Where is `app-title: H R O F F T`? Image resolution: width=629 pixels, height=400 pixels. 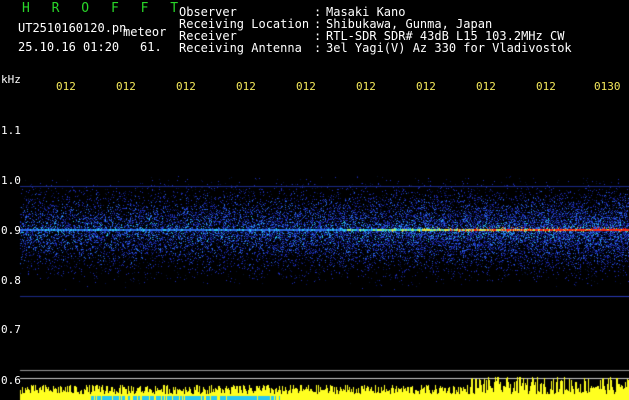
app-title: H R O F F T is located at coordinates (104, 8).